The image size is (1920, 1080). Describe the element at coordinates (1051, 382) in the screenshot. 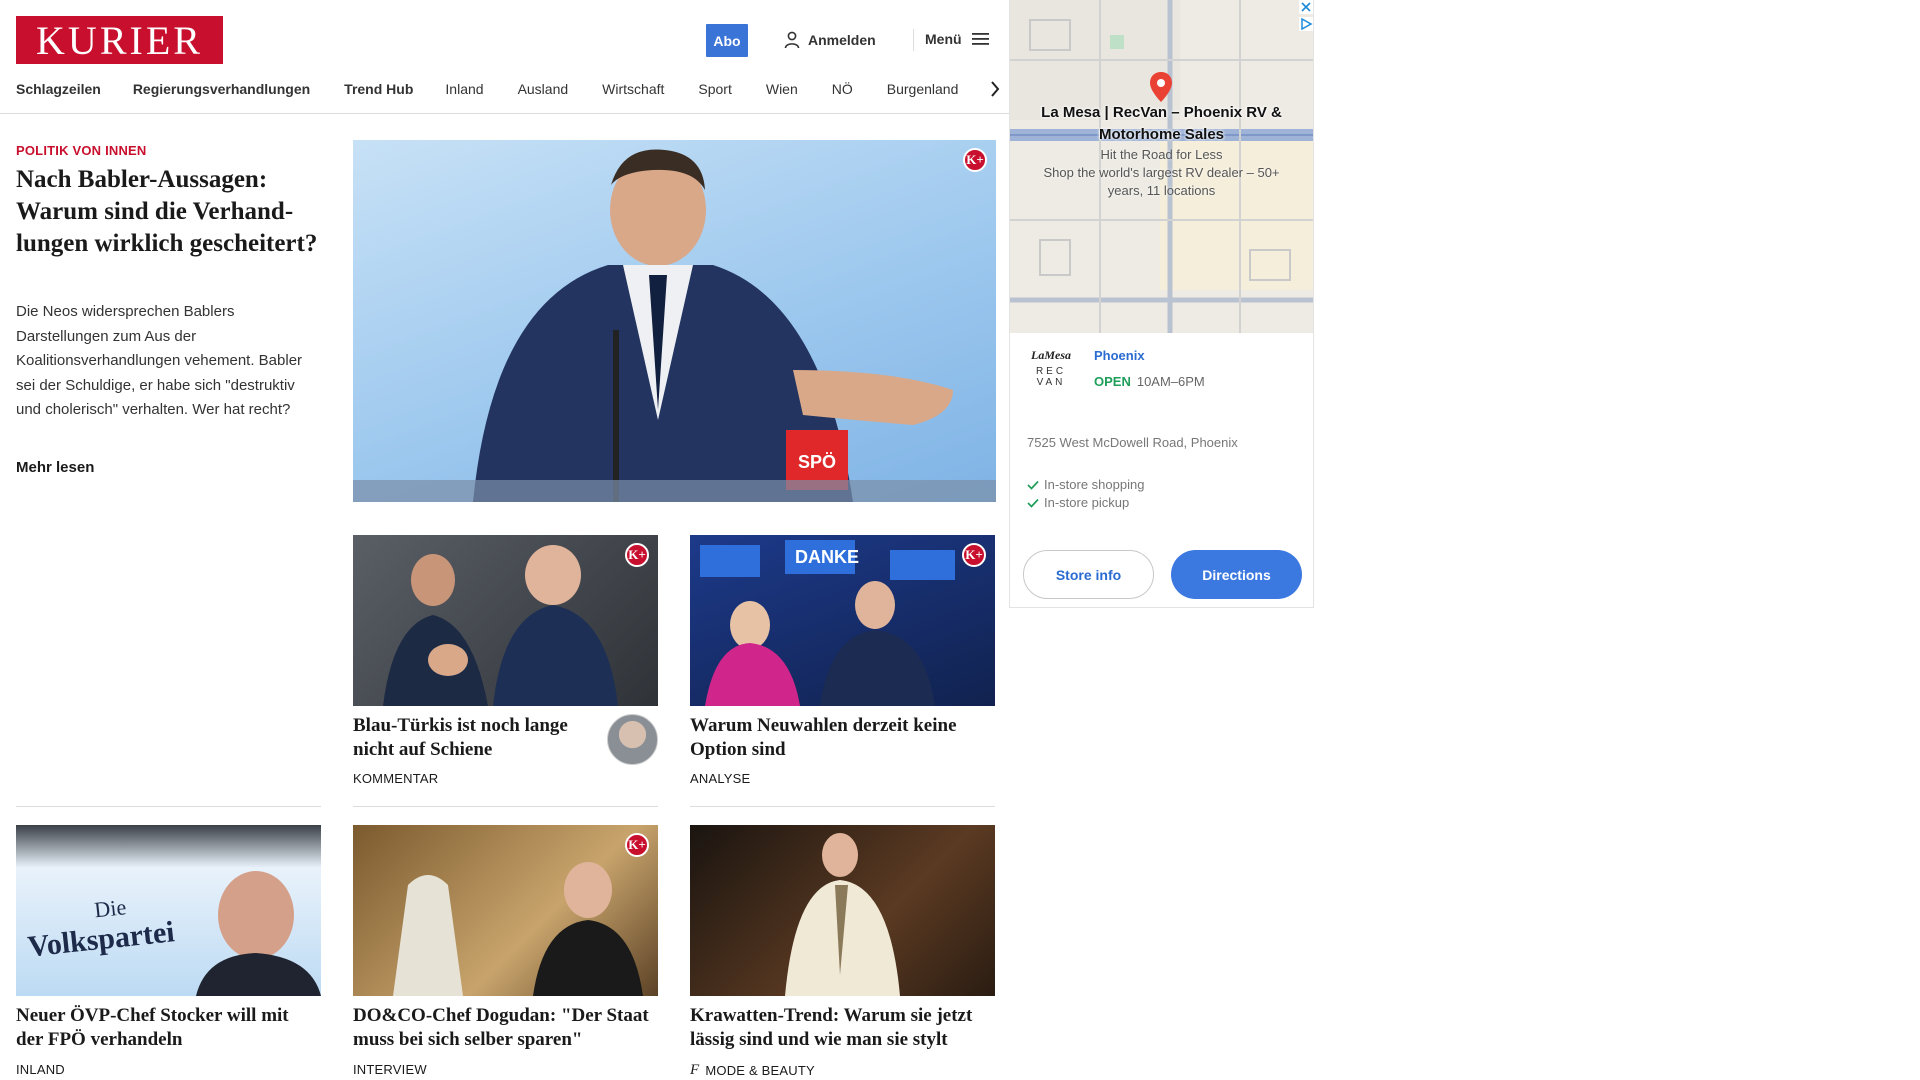

I see `logo-line-3: VAN` at that location.